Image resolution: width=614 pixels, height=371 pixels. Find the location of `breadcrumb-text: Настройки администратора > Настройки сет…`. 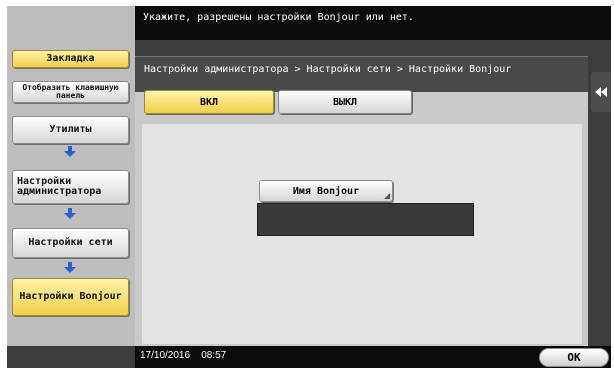

breadcrumb-text: Настройки администратора > Настройки сет… is located at coordinates (328, 69).